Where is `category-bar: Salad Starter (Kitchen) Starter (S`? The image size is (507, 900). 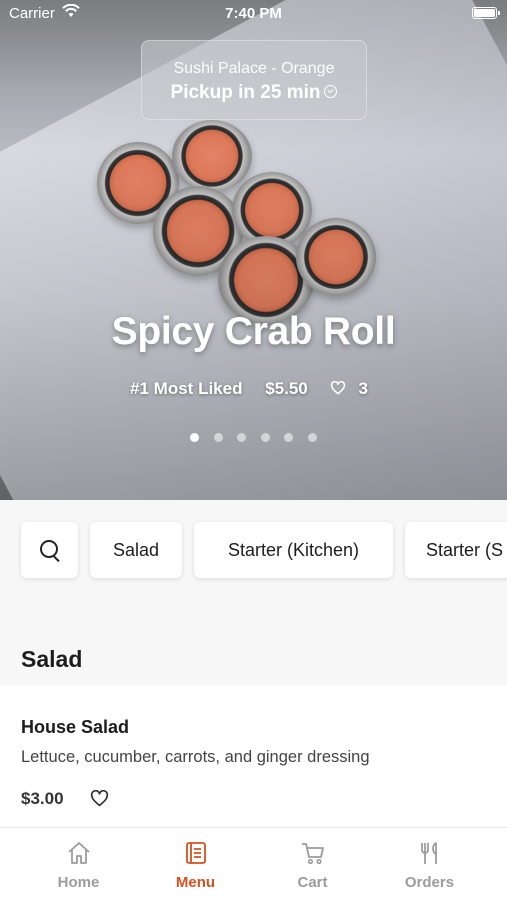
category-bar: Salad Starter (Kitchen) Starter (S is located at coordinates (253, 550).